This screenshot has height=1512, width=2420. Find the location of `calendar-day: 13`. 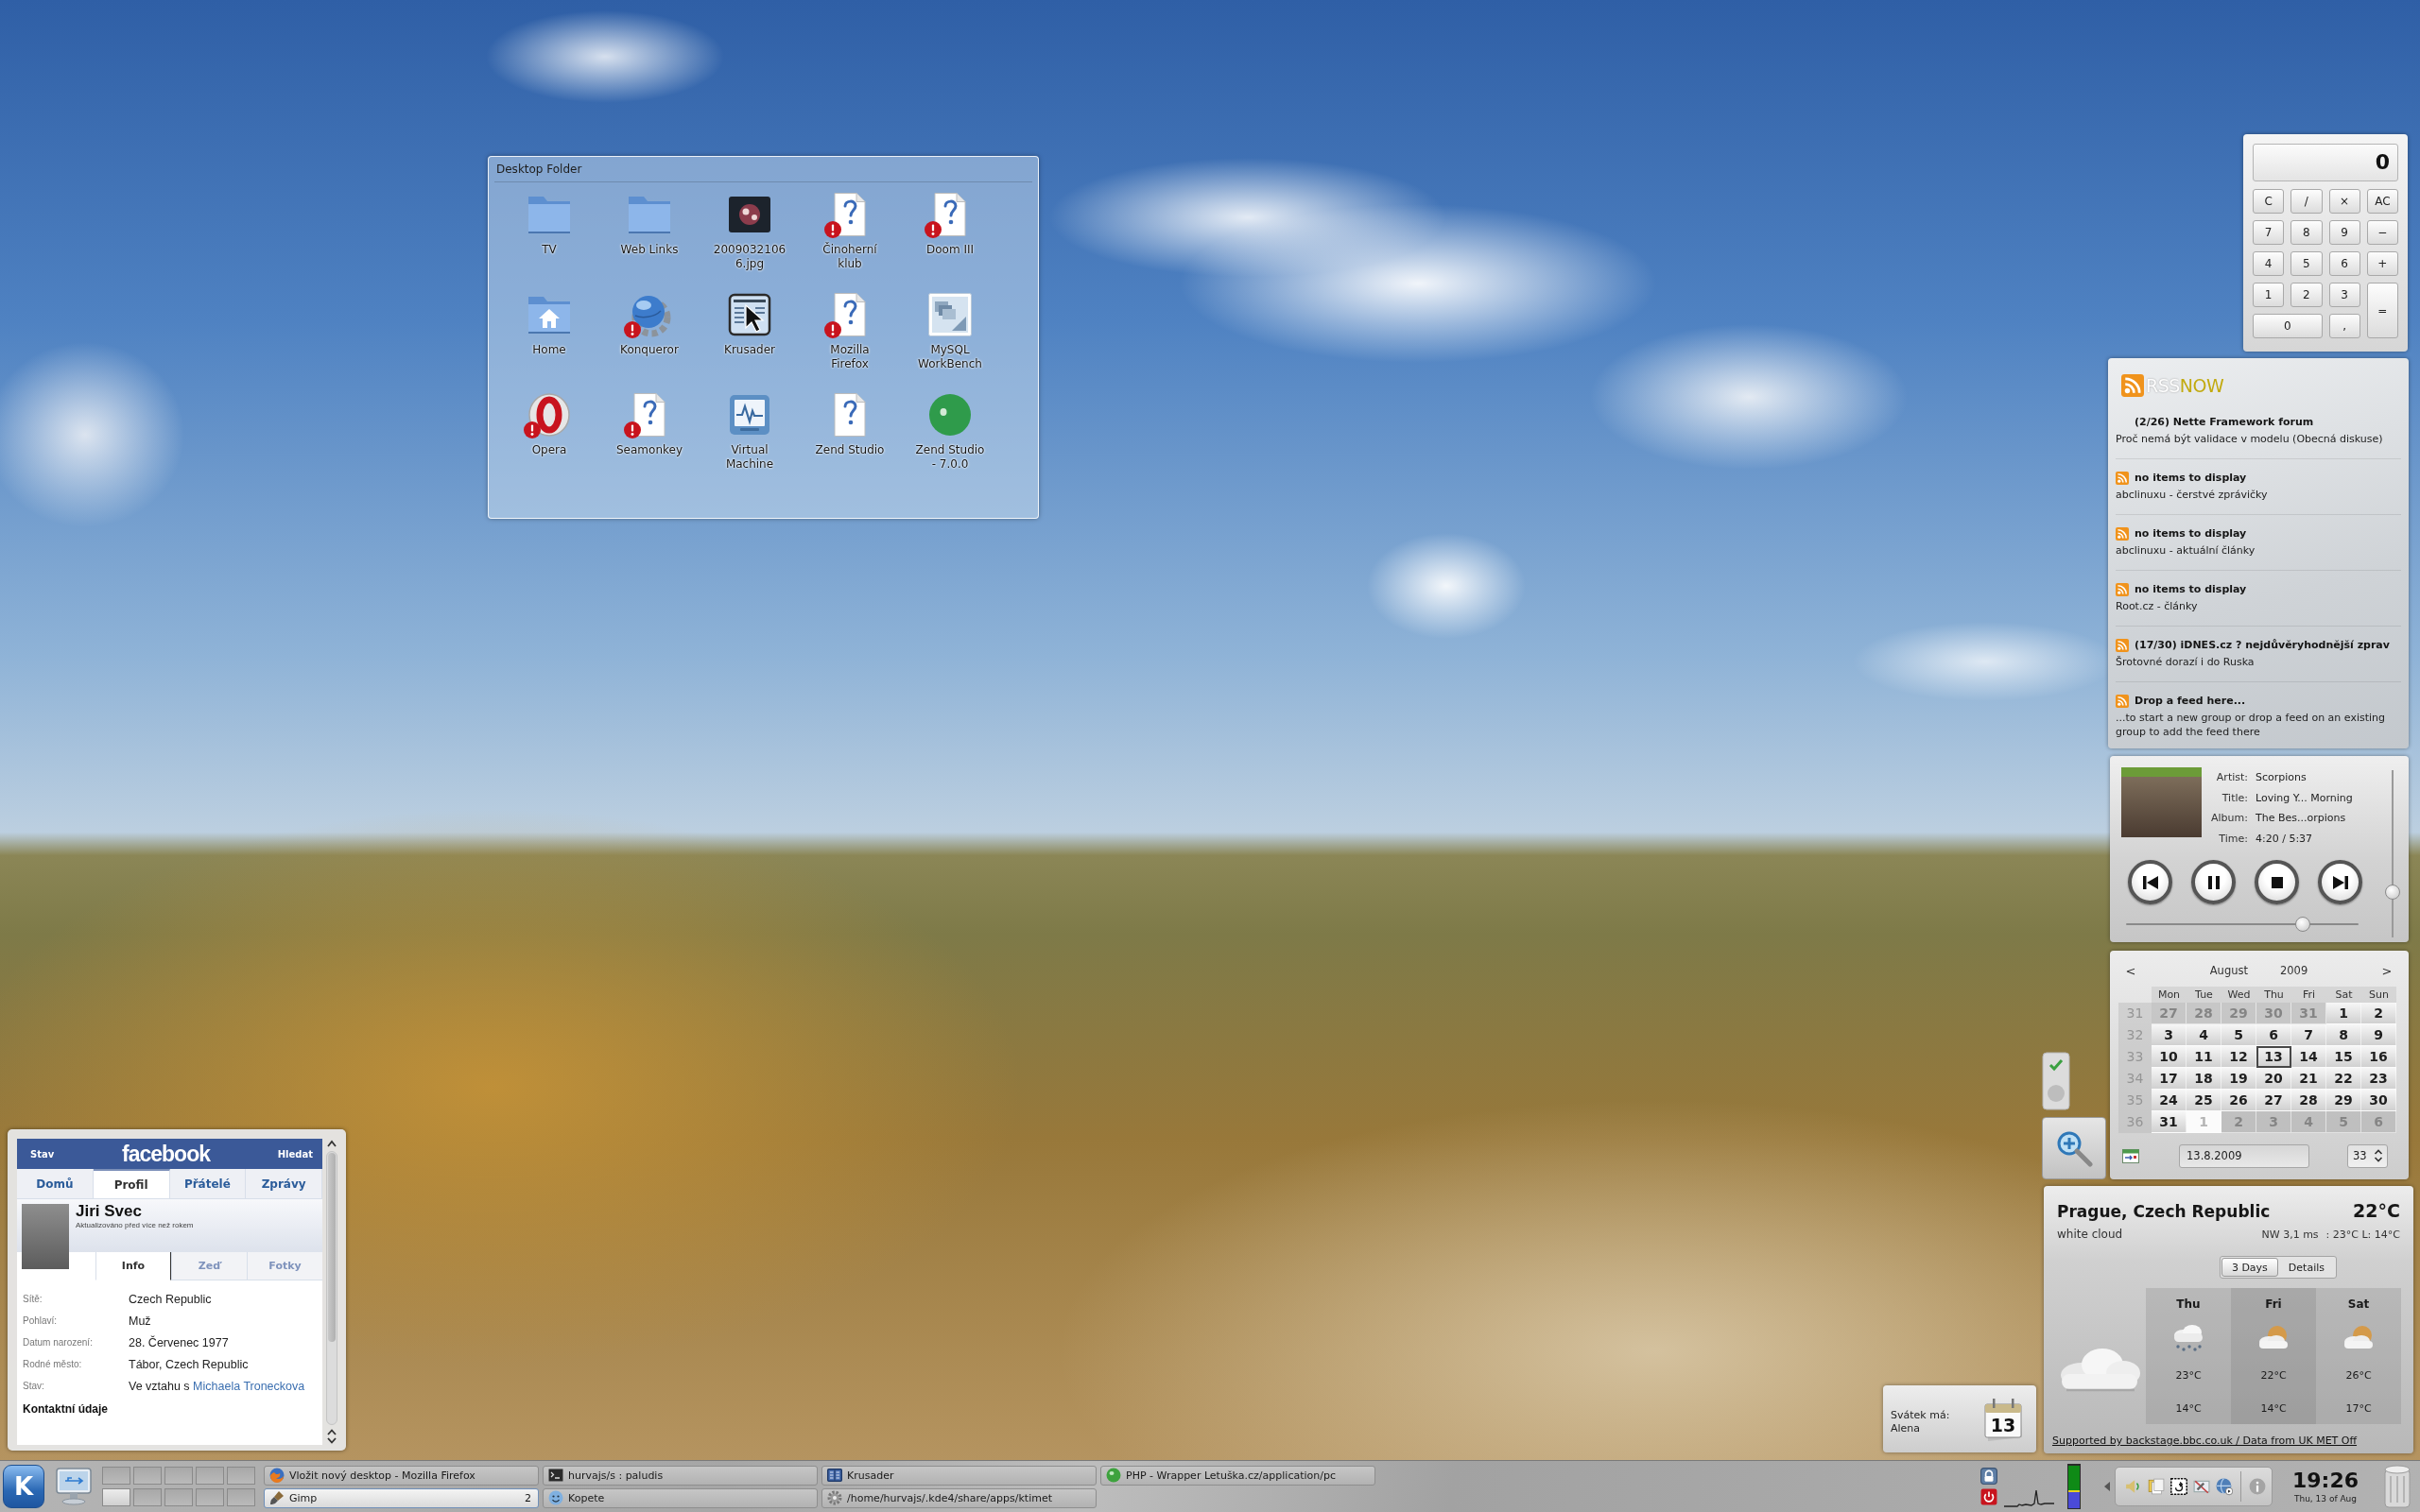

calendar-day: 13 is located at coordinates (2273, 1057).